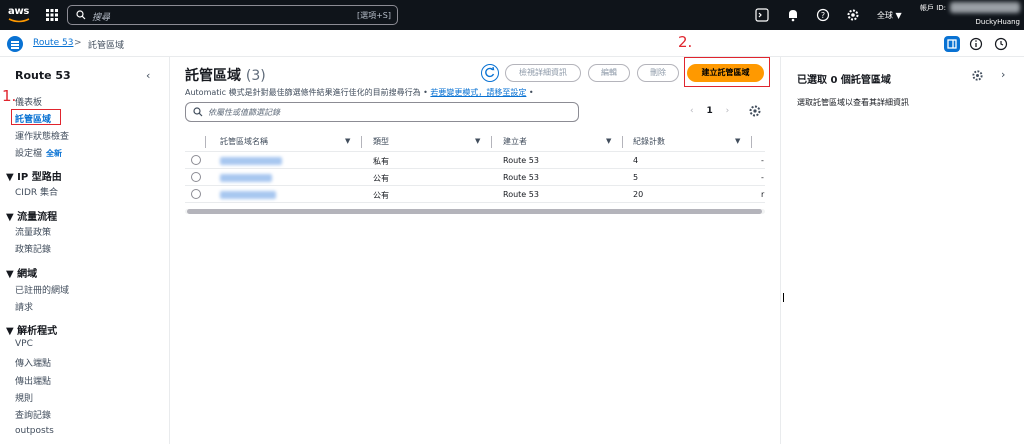 The height and width of the screenshot is (444, 1024). Describe the element at coordinates (763, 194) in the screenshot. I see `cell-extra: r` at that location.